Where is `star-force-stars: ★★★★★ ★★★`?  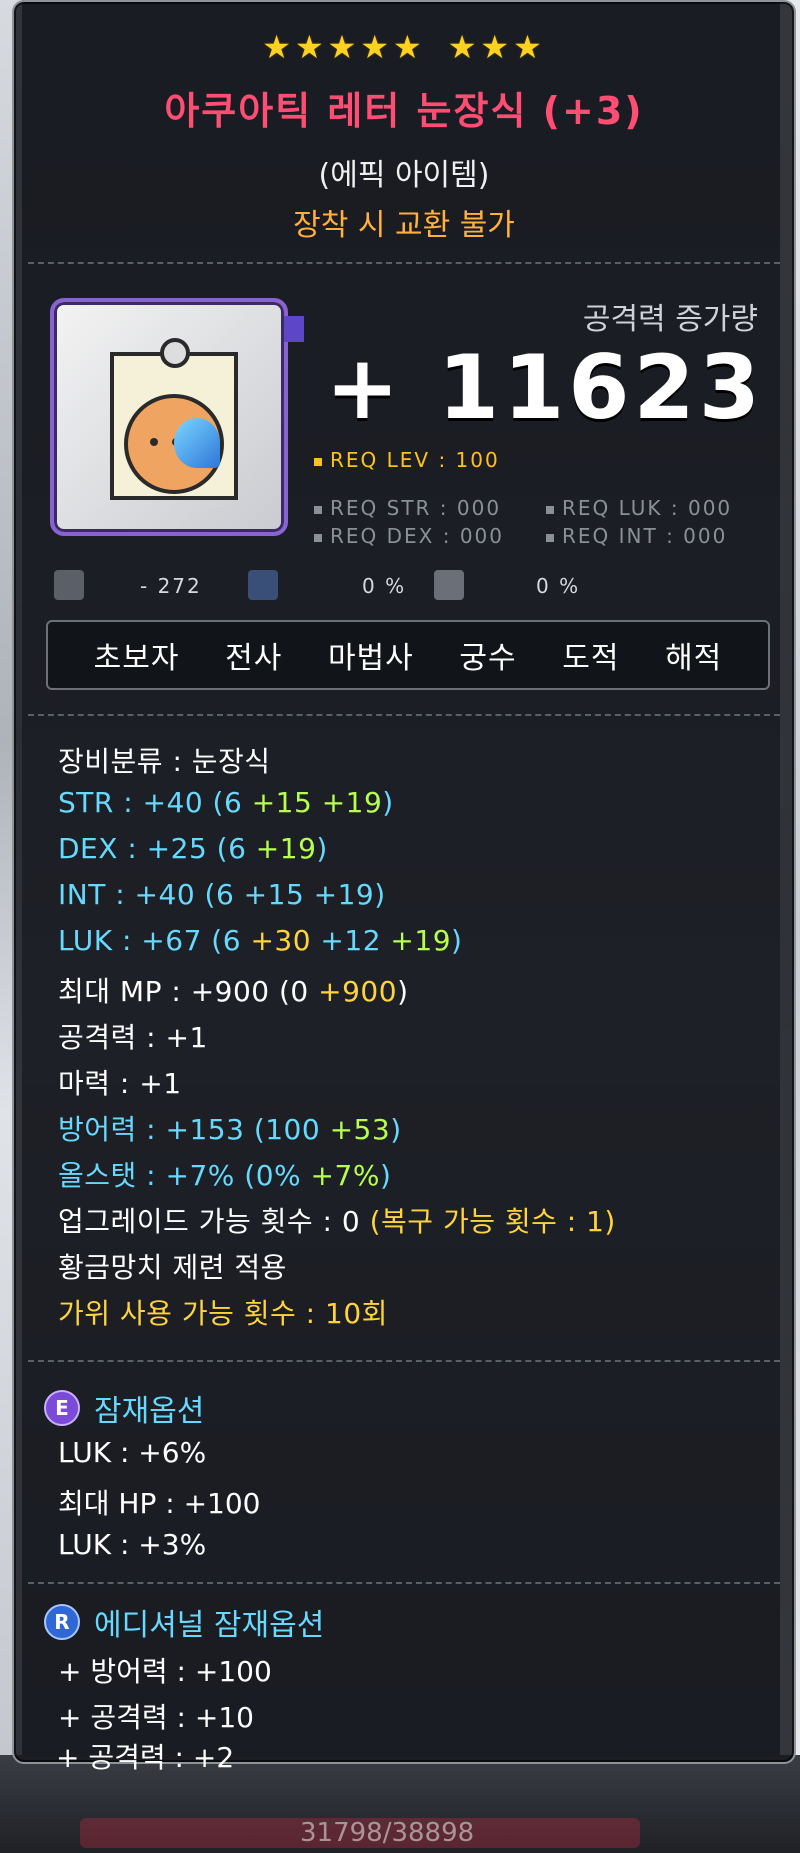 star-force-stars: ★★★★★ ★★★ is located at coordinates (404, 47).